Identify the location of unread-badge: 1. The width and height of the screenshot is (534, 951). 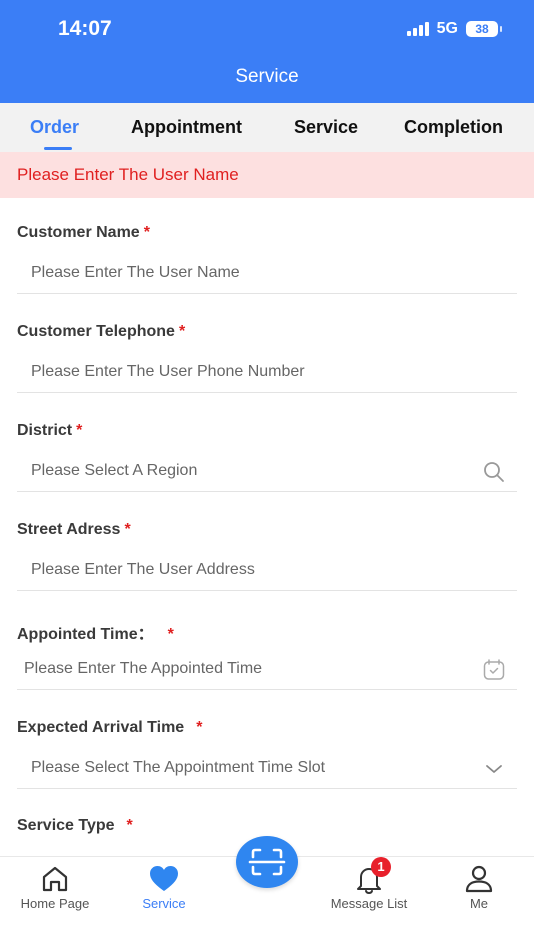
(381, 867).